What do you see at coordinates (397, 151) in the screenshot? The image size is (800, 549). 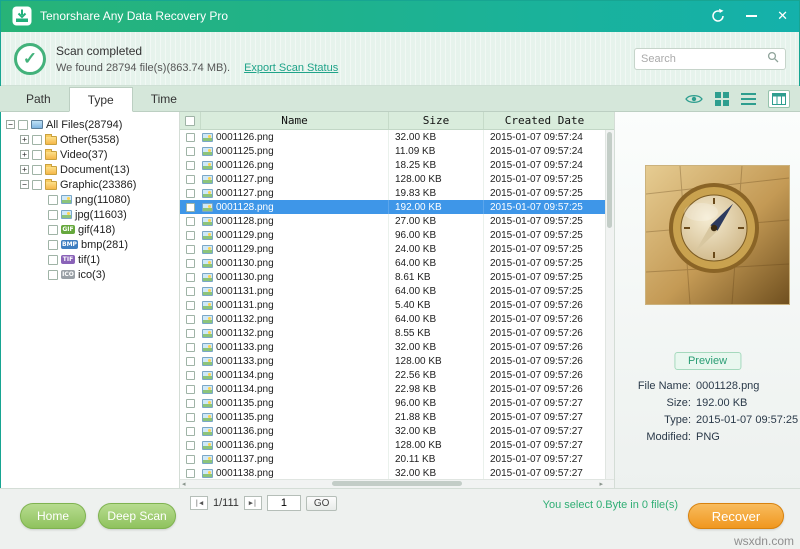 I see `table-row: 0001125.png 11.09 KB 2015-01-07 09:57:24` at bounding box center [397, 151].